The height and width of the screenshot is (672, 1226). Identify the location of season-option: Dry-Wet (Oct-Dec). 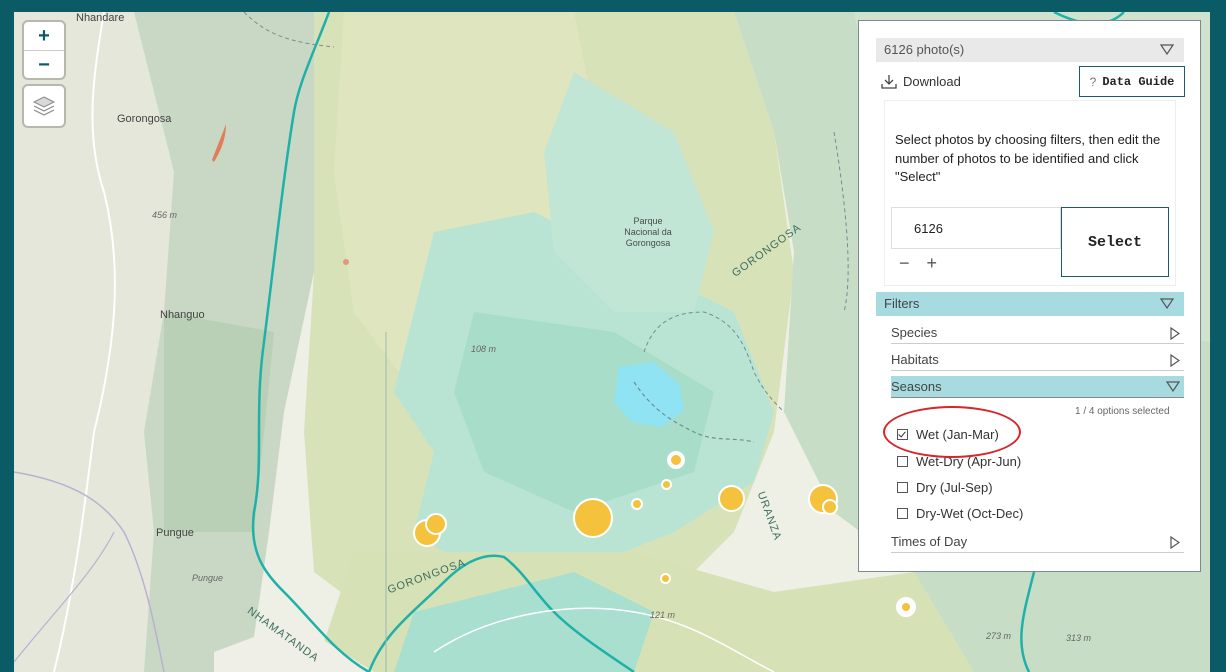
(960, 513).